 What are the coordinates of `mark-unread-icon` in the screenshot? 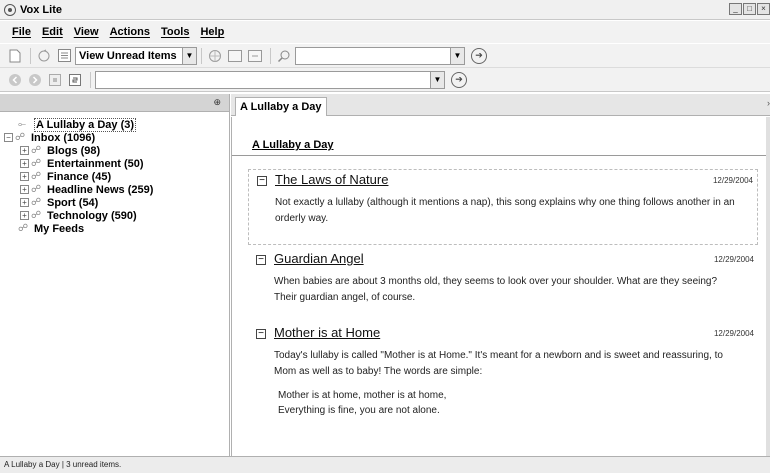 It's located at (255, 56).